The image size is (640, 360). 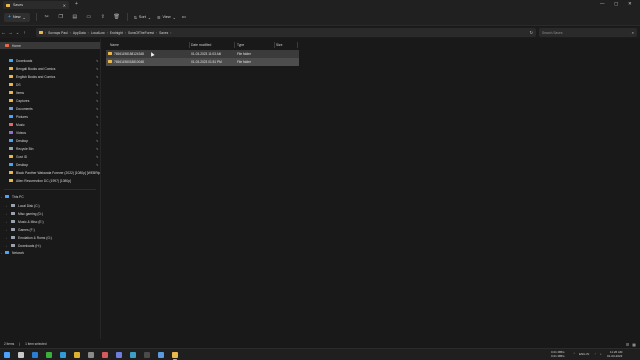 What do you see at coordinates (175, 355) in the screenshot?
I see `files-icon` at bounding box center [175, 355].